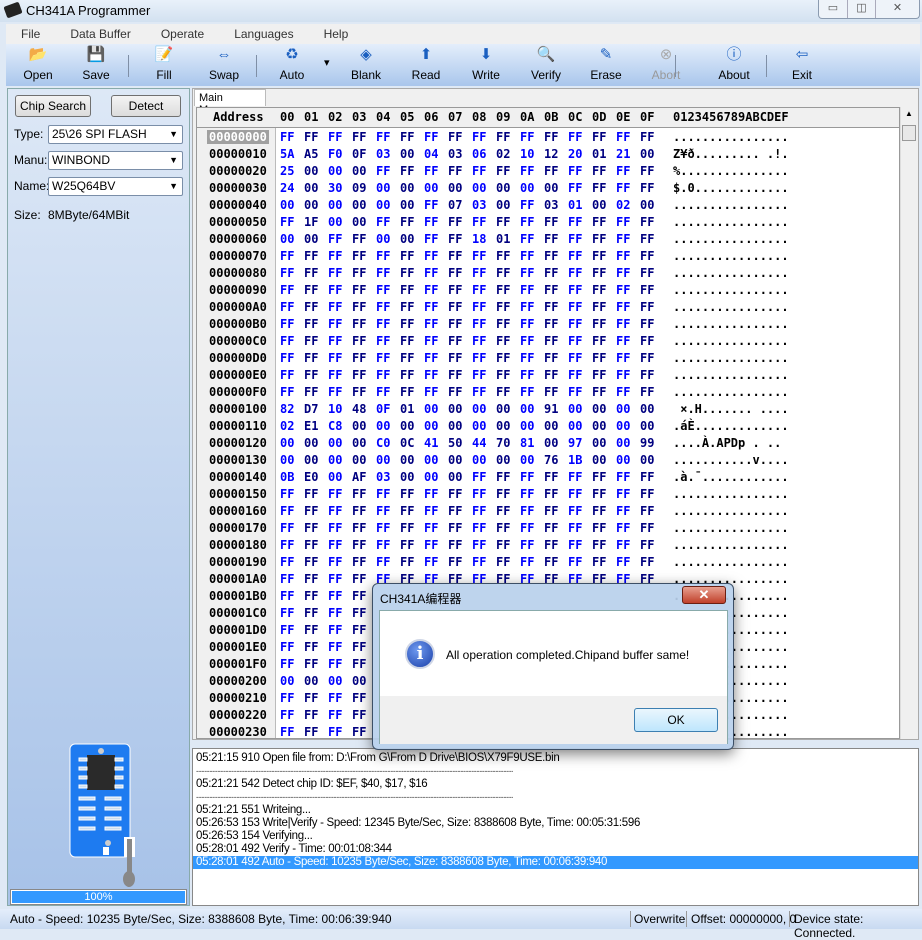  What do you see at coordinates (546, 64) in the screenshot?
I see `toolbar-verify-button: 🔍 Verify` at bounding box center [546, 64].